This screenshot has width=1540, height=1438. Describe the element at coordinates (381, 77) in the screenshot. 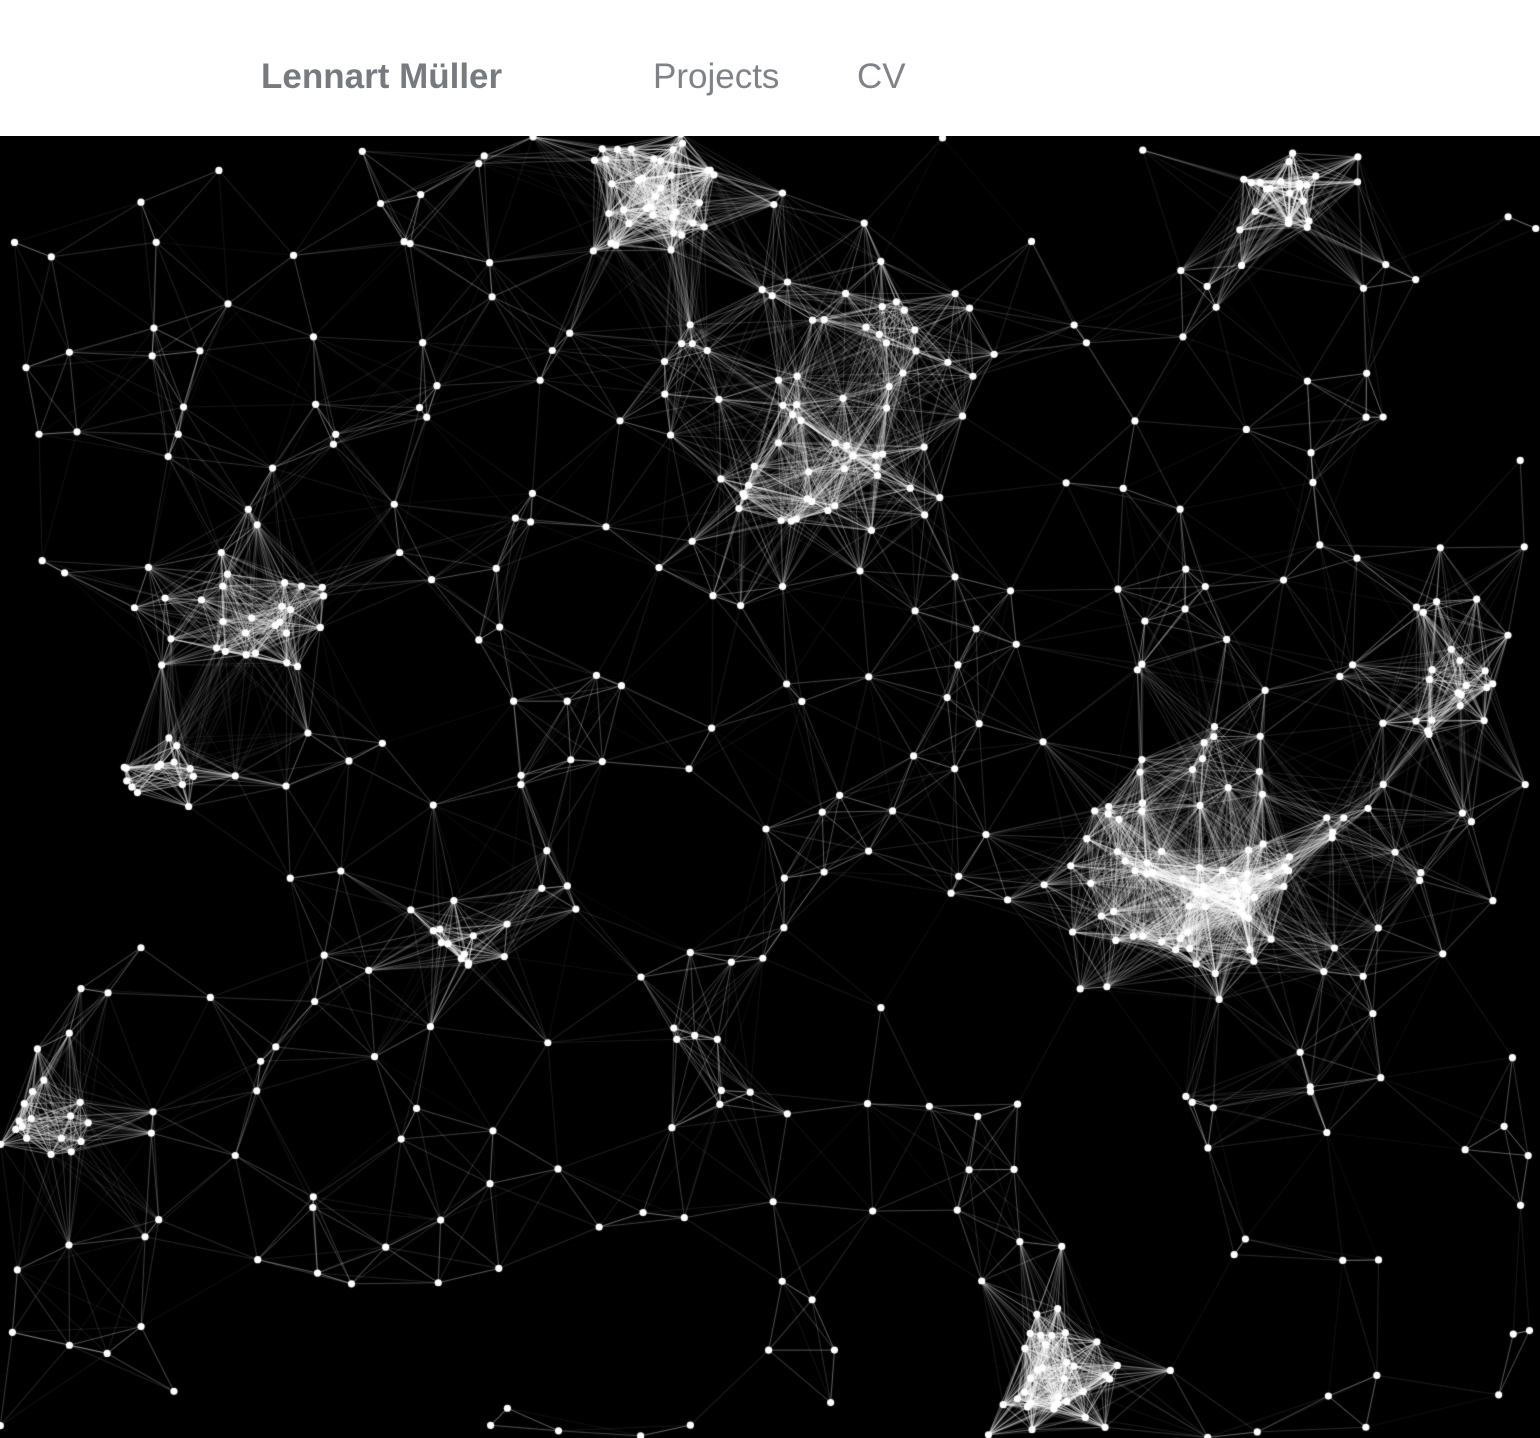

I see `brand-link: Lennart Müller` at that location.